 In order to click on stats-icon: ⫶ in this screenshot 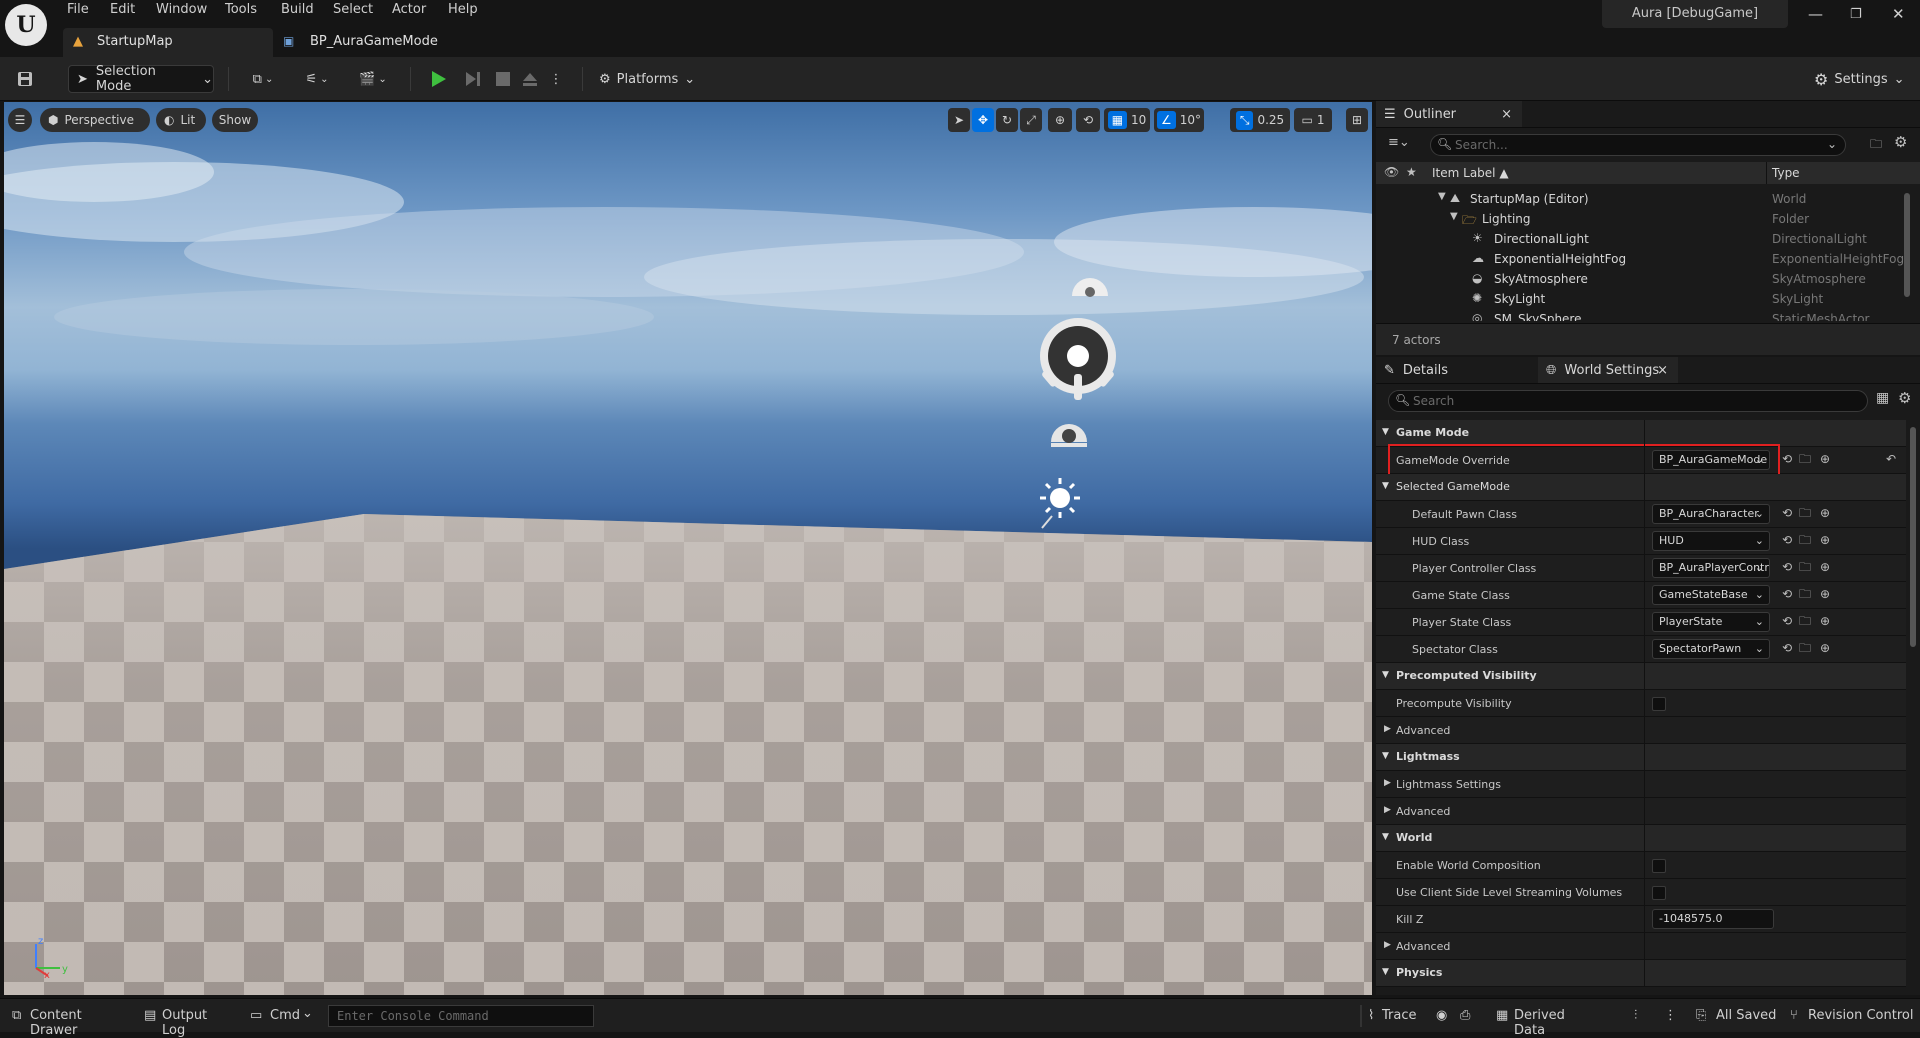, I will do `click(1635, 1015)`.